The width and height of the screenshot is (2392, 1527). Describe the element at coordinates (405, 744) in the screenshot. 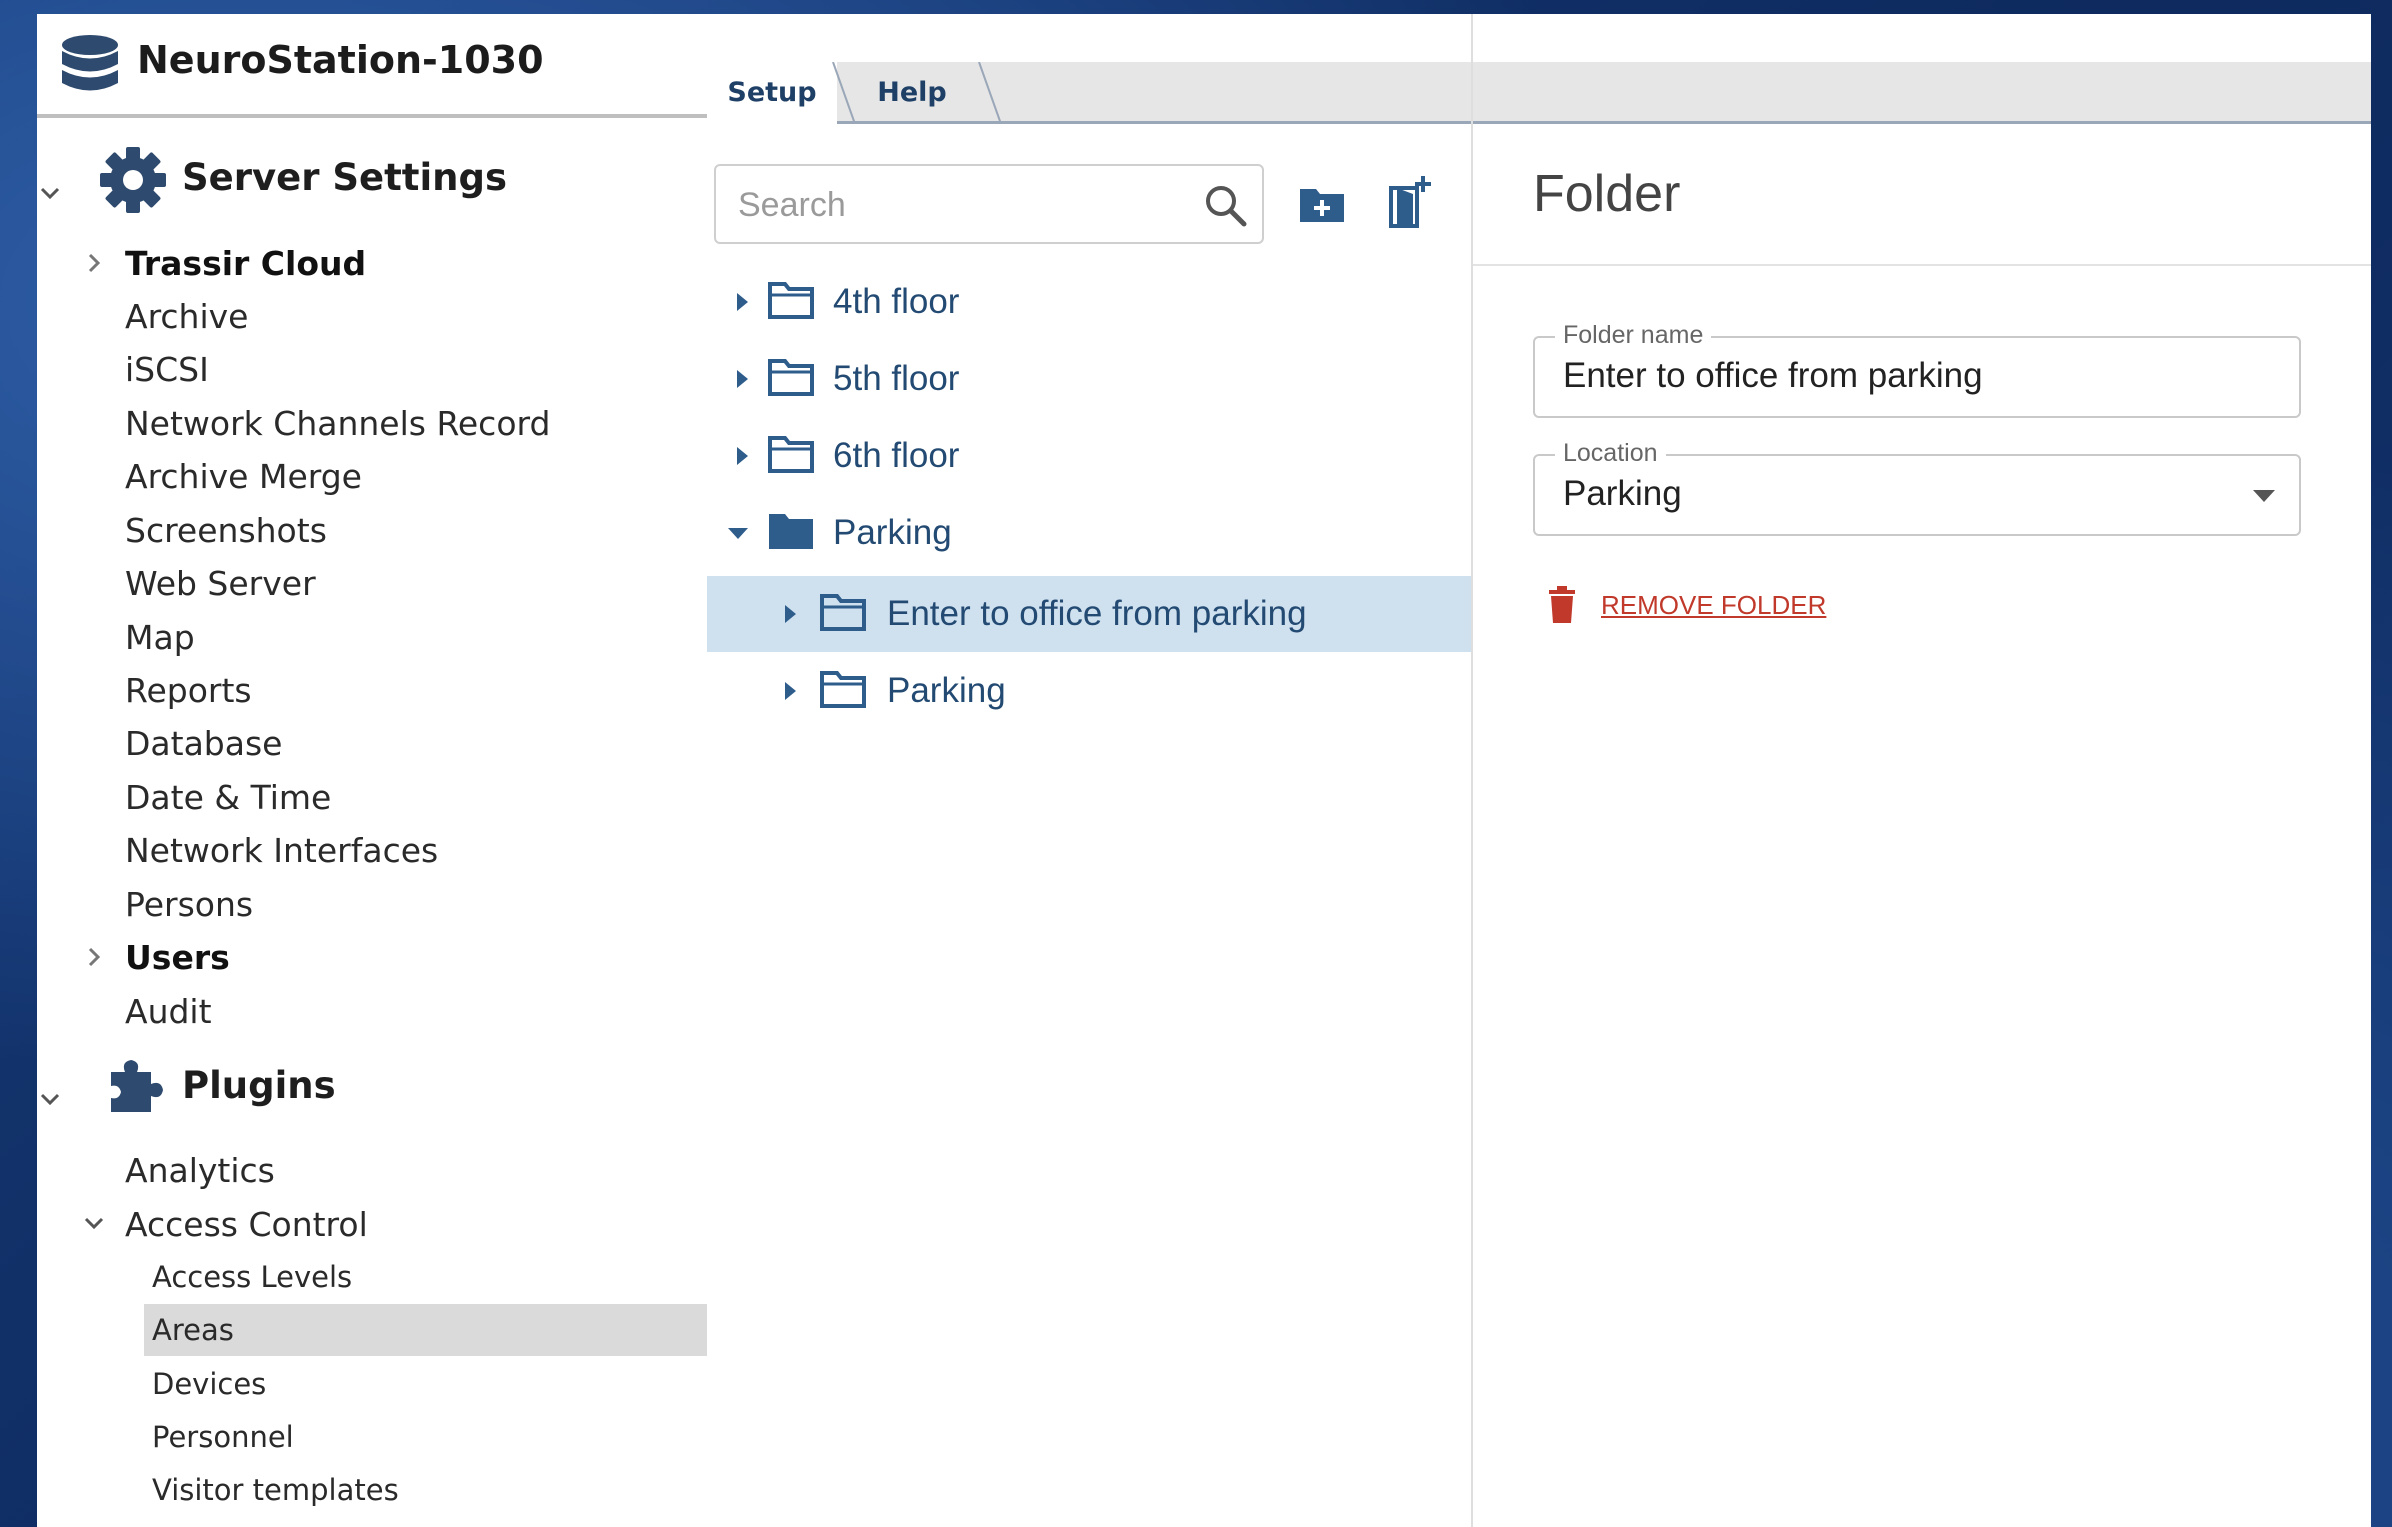

I see `nav-item-database: Database` at that location.